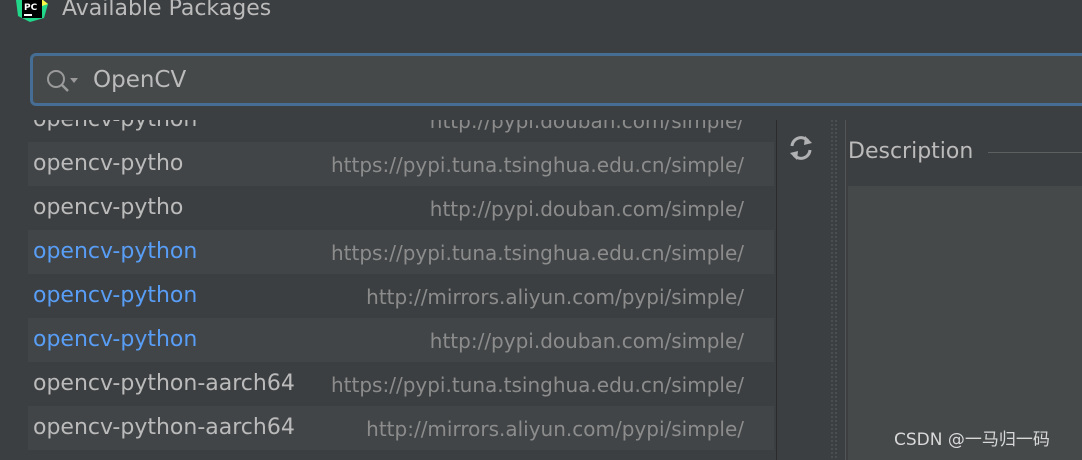 The width and height of the screenshot is (1082, 460). Describe the element at coordinates (965, 323) in the screenshot. I see `description-area` at that location.